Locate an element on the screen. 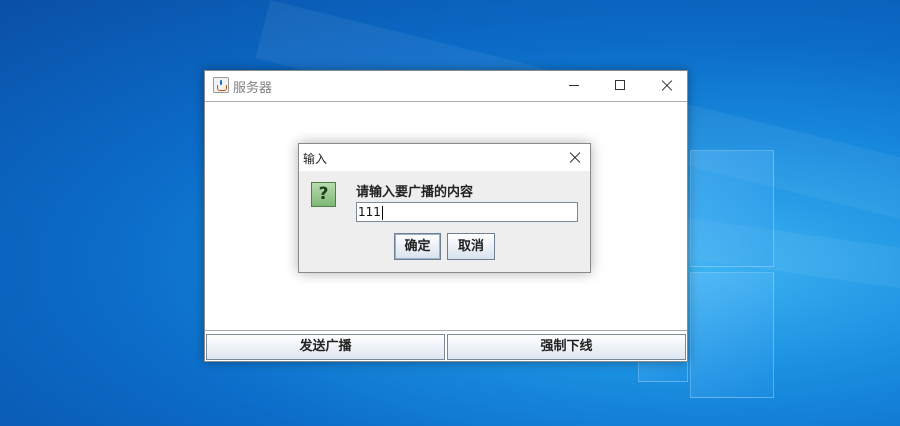  maximize-button is located at coordinates (620, 86).